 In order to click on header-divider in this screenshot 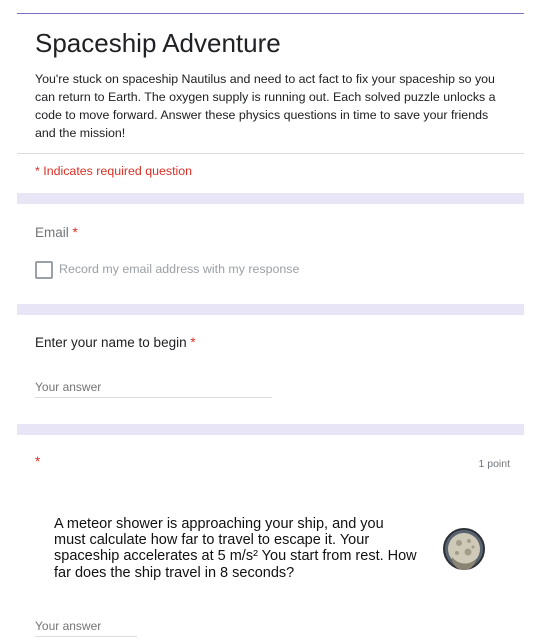, I will do `click(270, 153)`.